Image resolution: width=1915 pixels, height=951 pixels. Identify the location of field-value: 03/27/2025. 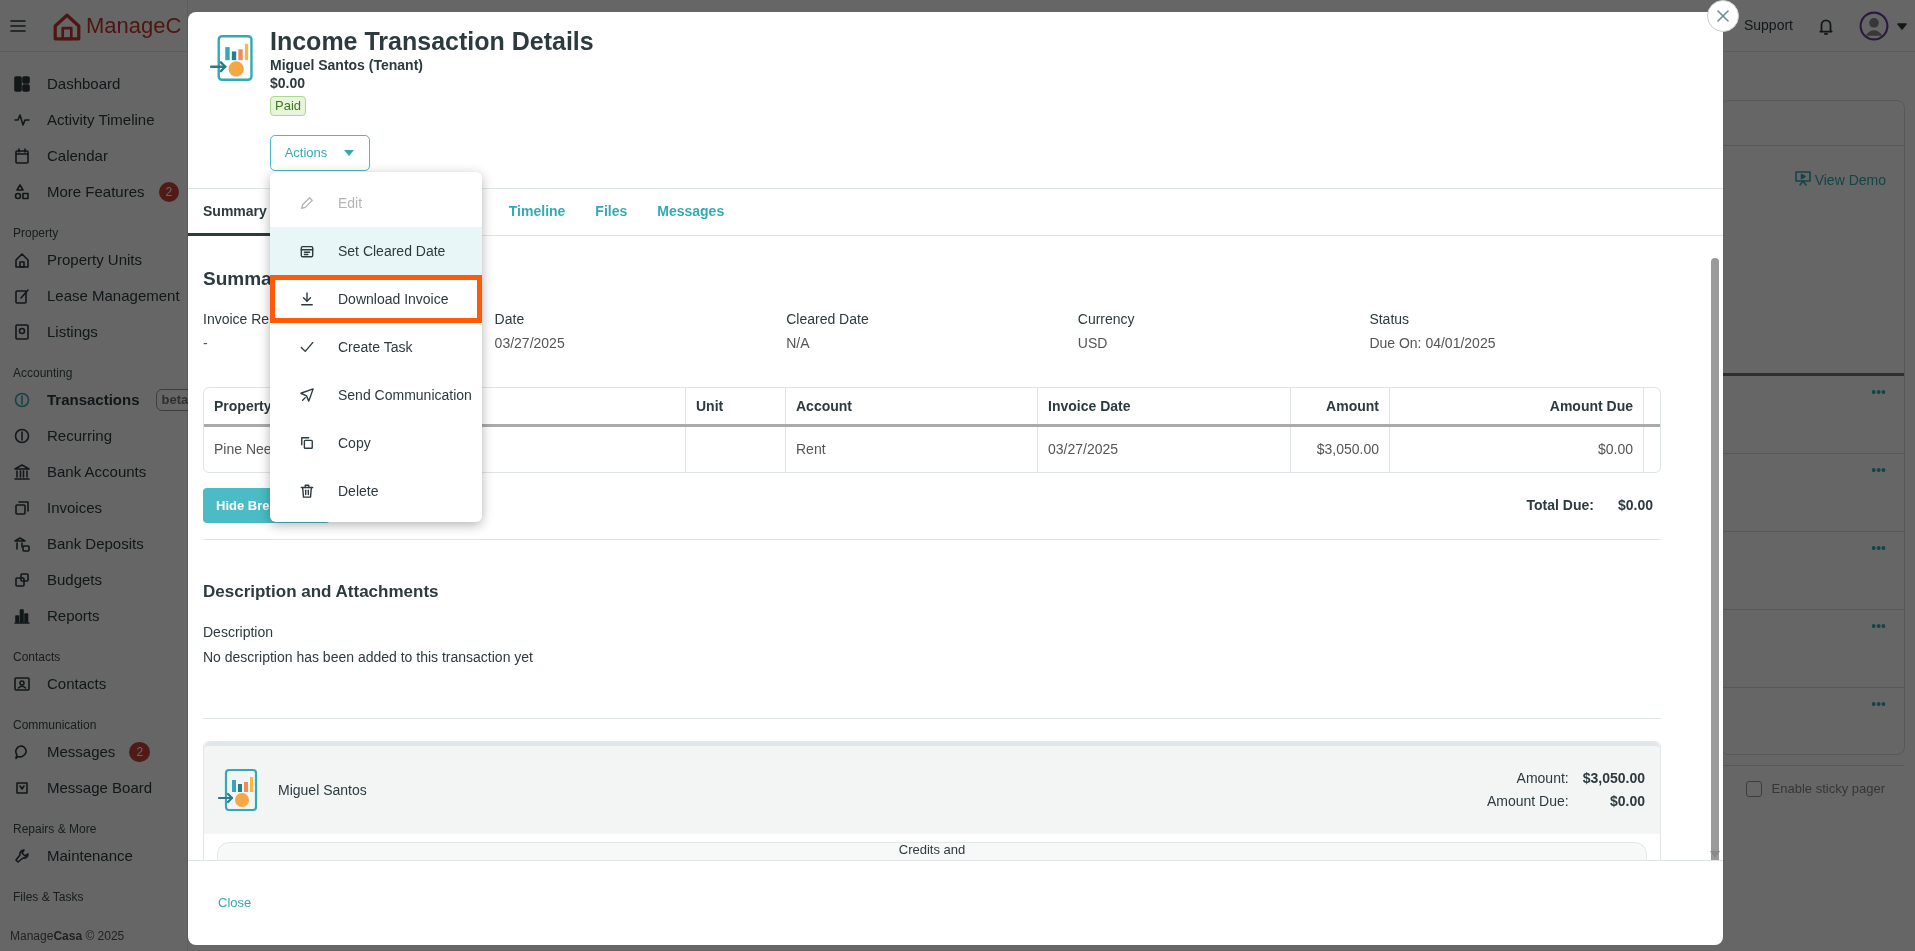
(529, 343).